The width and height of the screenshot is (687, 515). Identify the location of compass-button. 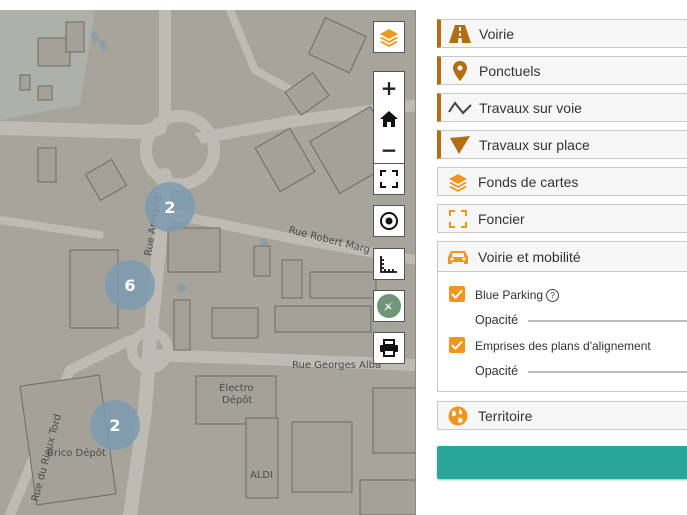
(389, 306).